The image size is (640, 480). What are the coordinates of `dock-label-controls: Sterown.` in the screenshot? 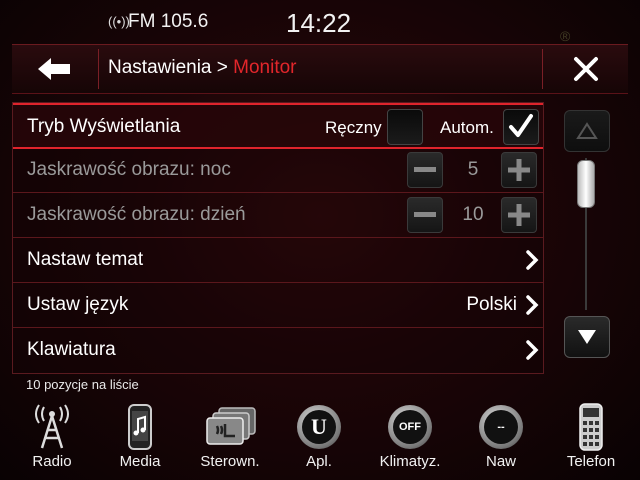 It's located at (230, 461).